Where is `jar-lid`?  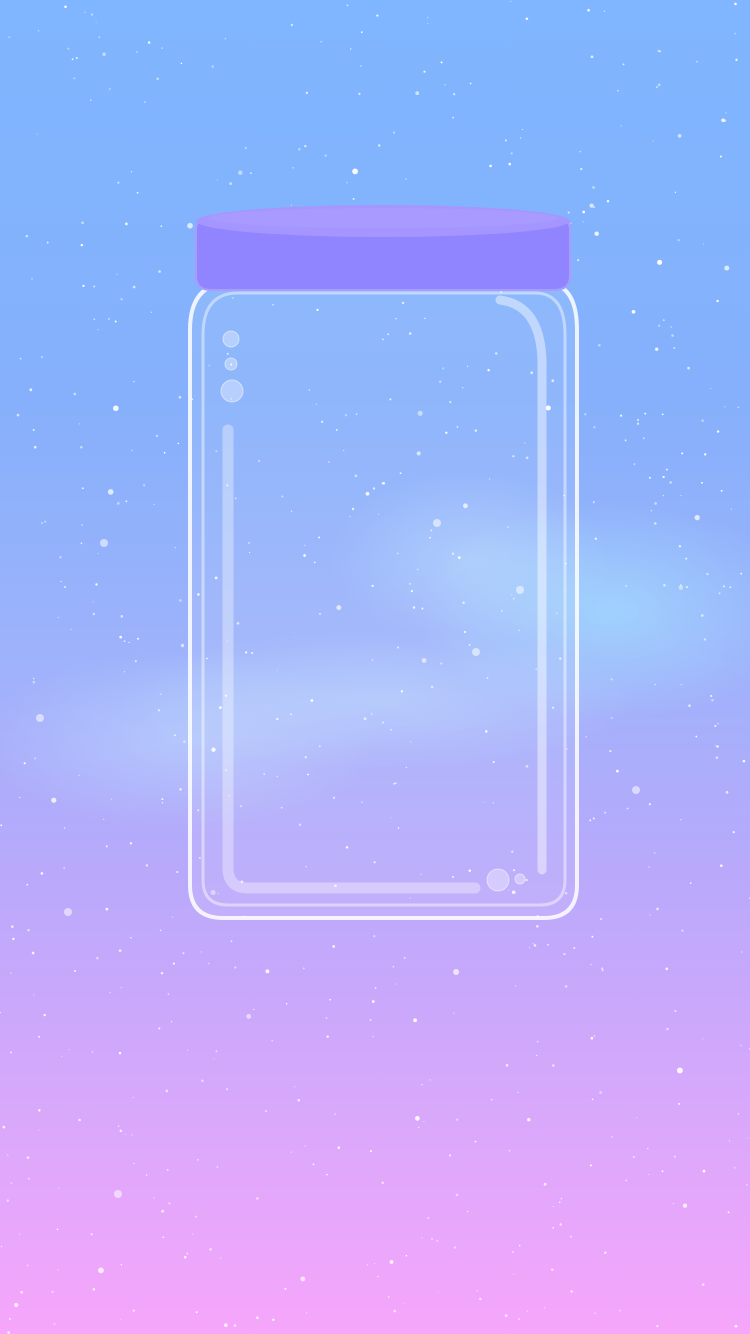 jar-lid is located at coordinates (383, 248).